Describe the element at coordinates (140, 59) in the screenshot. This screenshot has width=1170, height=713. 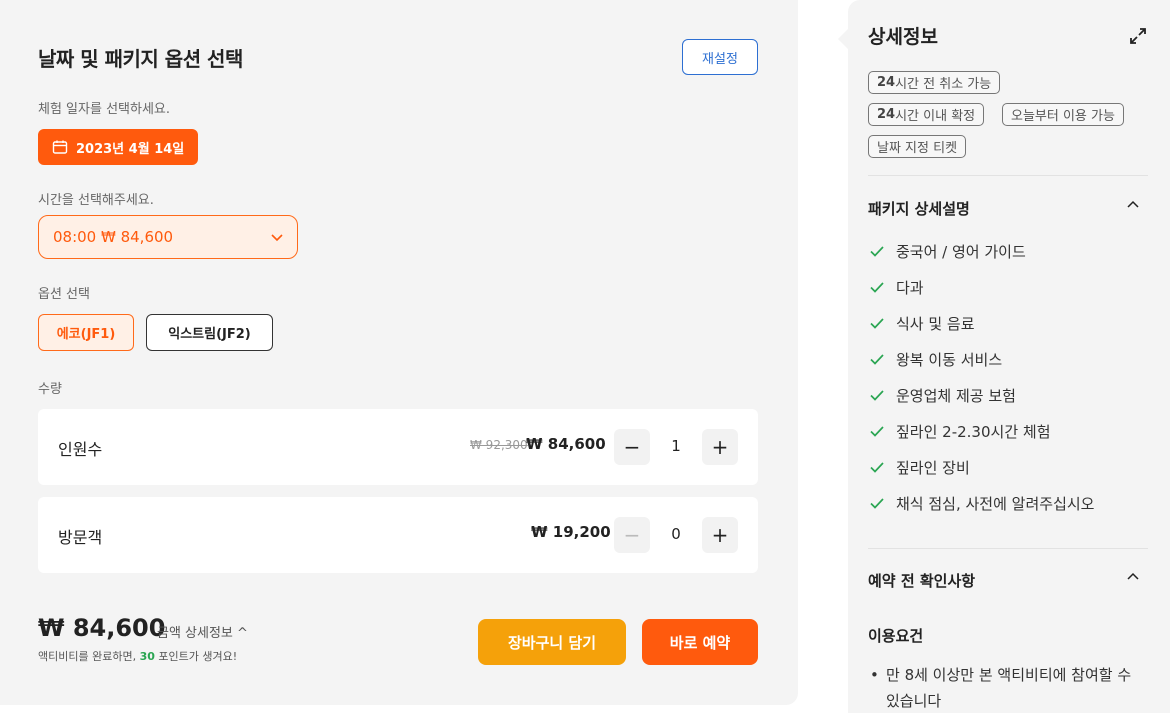
I see `page-title: 날짜 및 패키지 옵션 선택` at that location.